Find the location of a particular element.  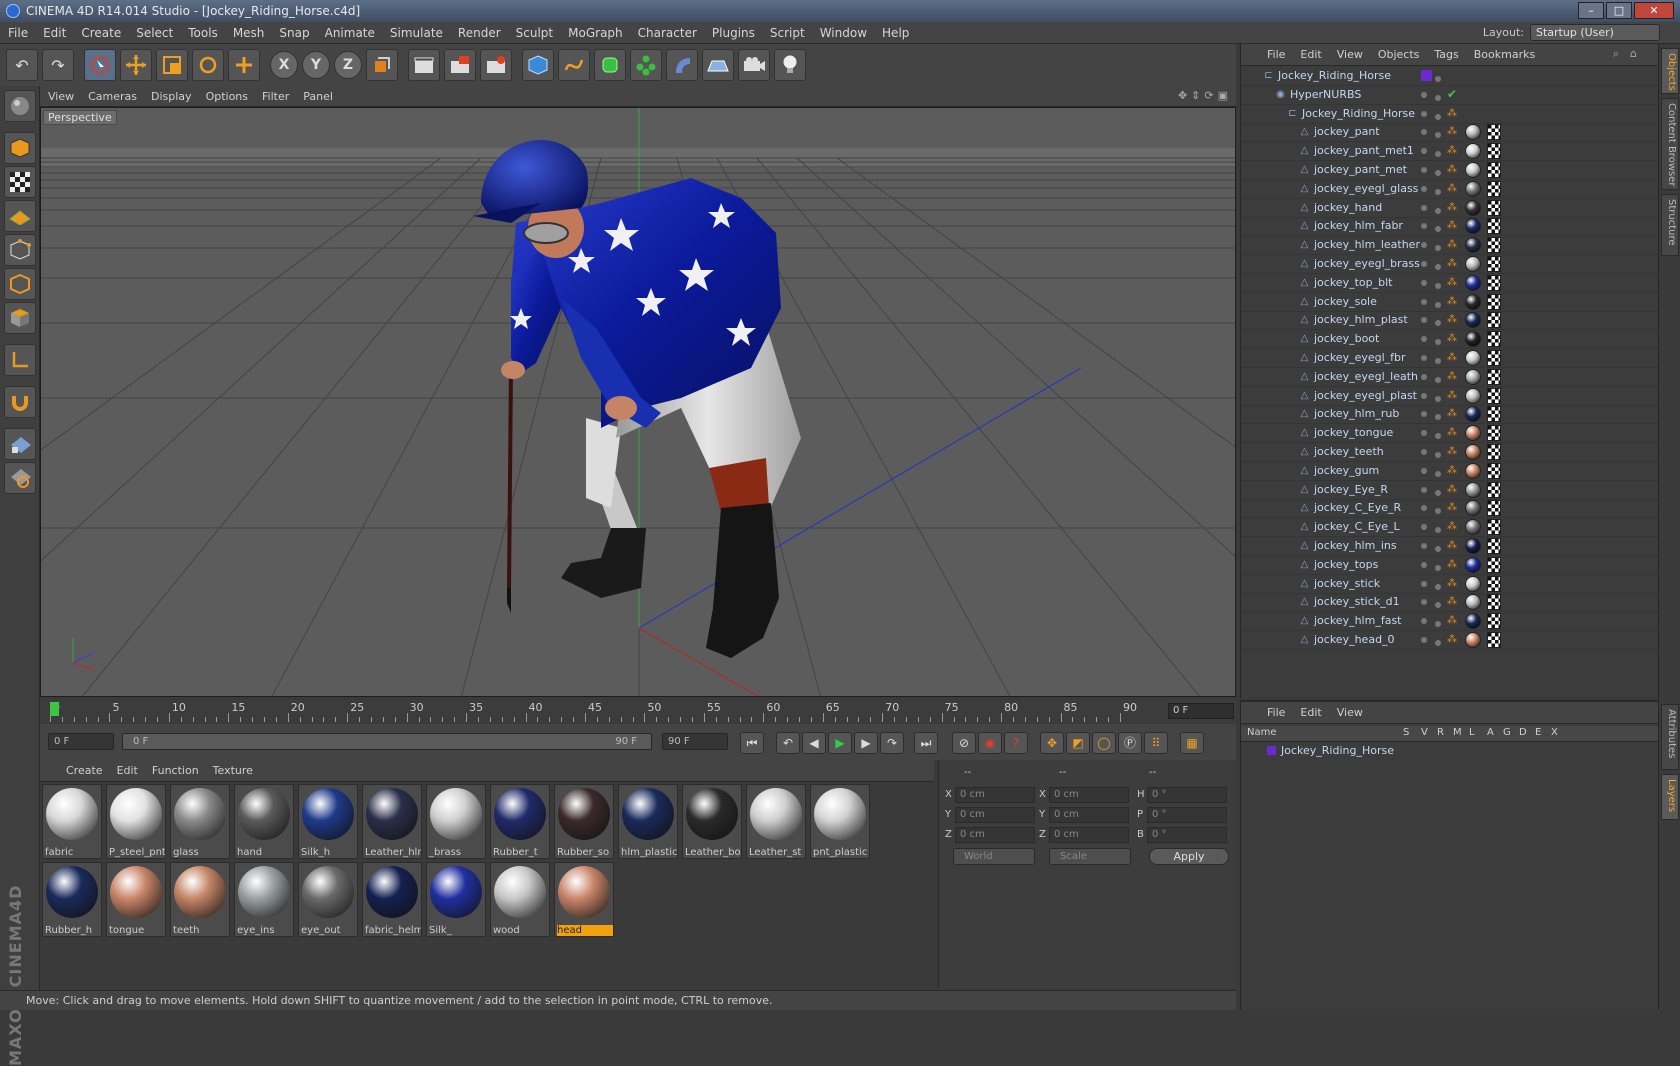

material-menu-function: Function is located at coordinates (175, 770).